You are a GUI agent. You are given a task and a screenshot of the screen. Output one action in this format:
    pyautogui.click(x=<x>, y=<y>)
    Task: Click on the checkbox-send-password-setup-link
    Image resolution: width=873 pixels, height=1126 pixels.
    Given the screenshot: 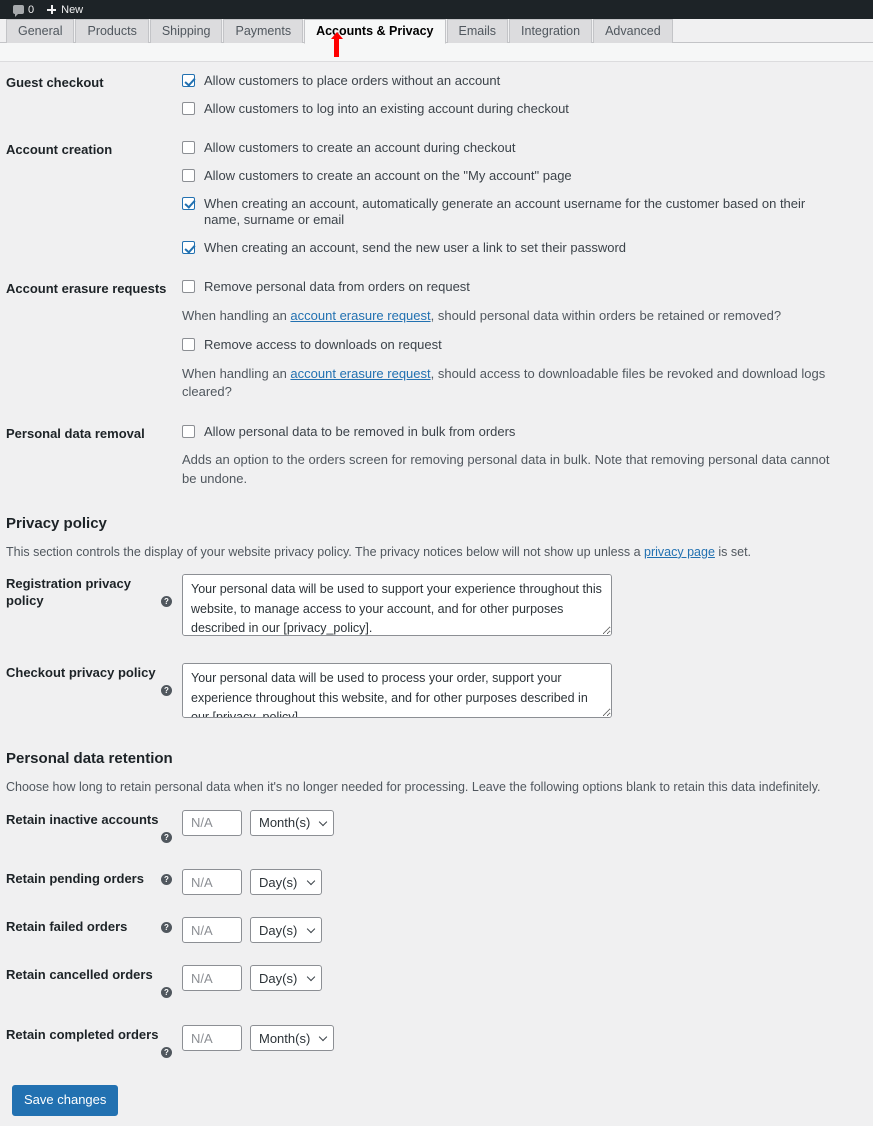 What is the action you would take?
    pyautogui.click(x=188, y=248)
    